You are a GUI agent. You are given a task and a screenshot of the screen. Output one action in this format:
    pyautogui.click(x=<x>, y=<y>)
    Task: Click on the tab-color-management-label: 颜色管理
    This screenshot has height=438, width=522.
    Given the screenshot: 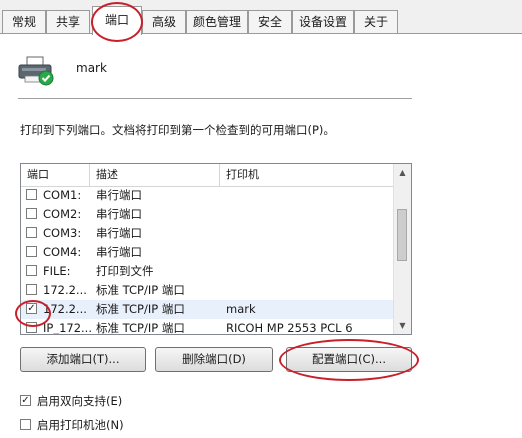 What is the action you would take?
    pyautogui.click(x=216, y=22)
    